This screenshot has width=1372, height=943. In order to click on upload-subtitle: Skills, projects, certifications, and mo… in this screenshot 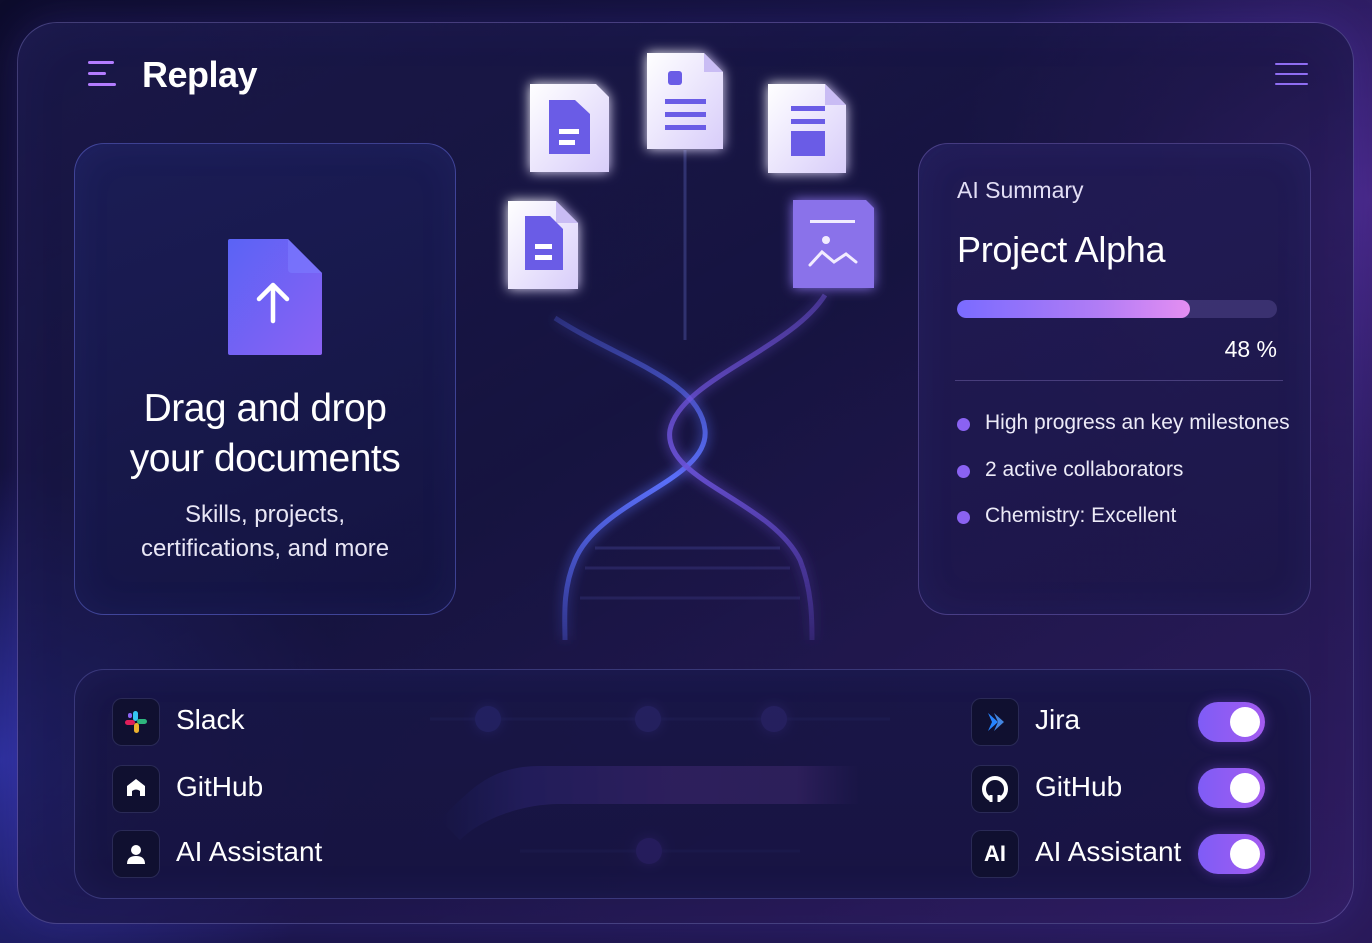, I will do `click(265, 532)`.